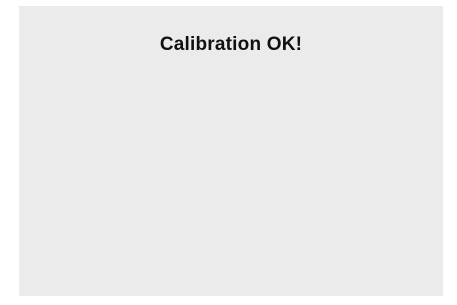 The height and width of the screenshot is (305, 457). What do you see at coordinates (231, 44) in the screenshot?
I see `calibration-status-message: Calibration OK!` at bounding box center [231, 44].